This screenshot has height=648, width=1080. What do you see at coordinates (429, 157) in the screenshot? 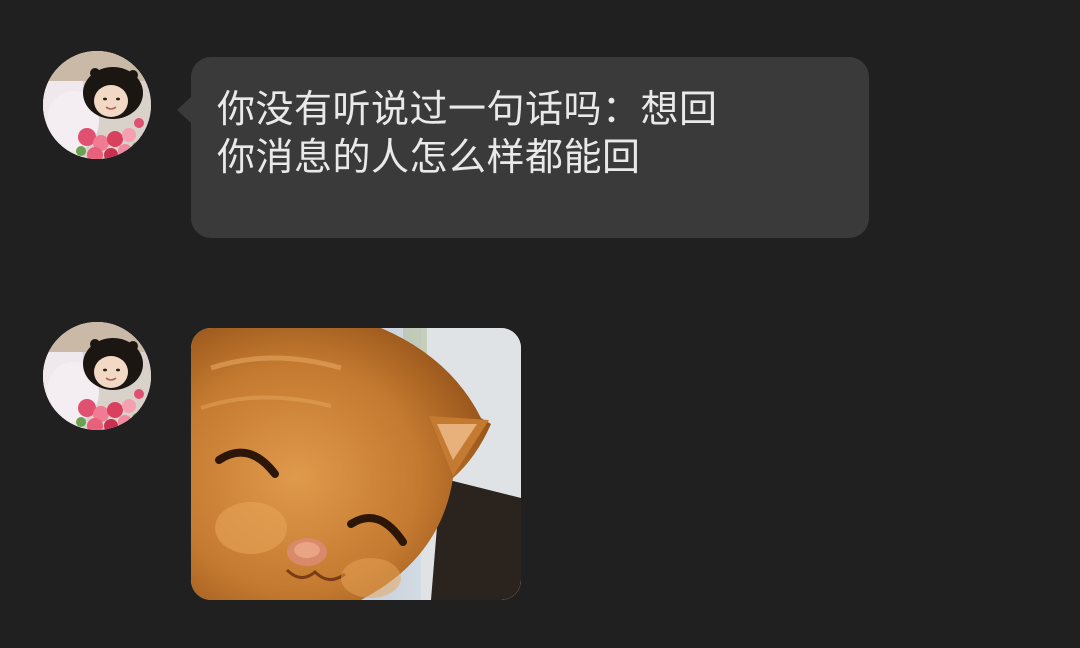
I see `message-text-line: 你消息的人怎么样都能回` at bounding box center [429, 157].